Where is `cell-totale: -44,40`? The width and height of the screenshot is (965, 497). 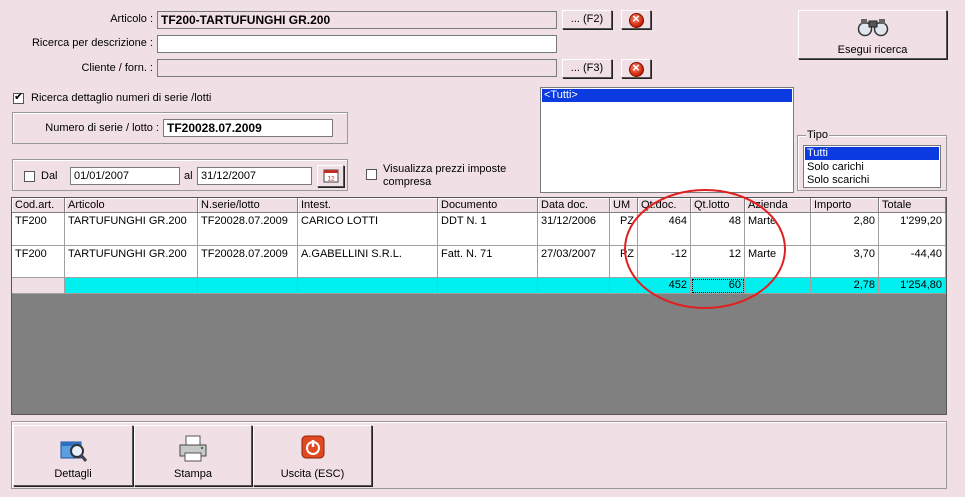
cell-totale: -44,40 is located at coordinates (912, 262).